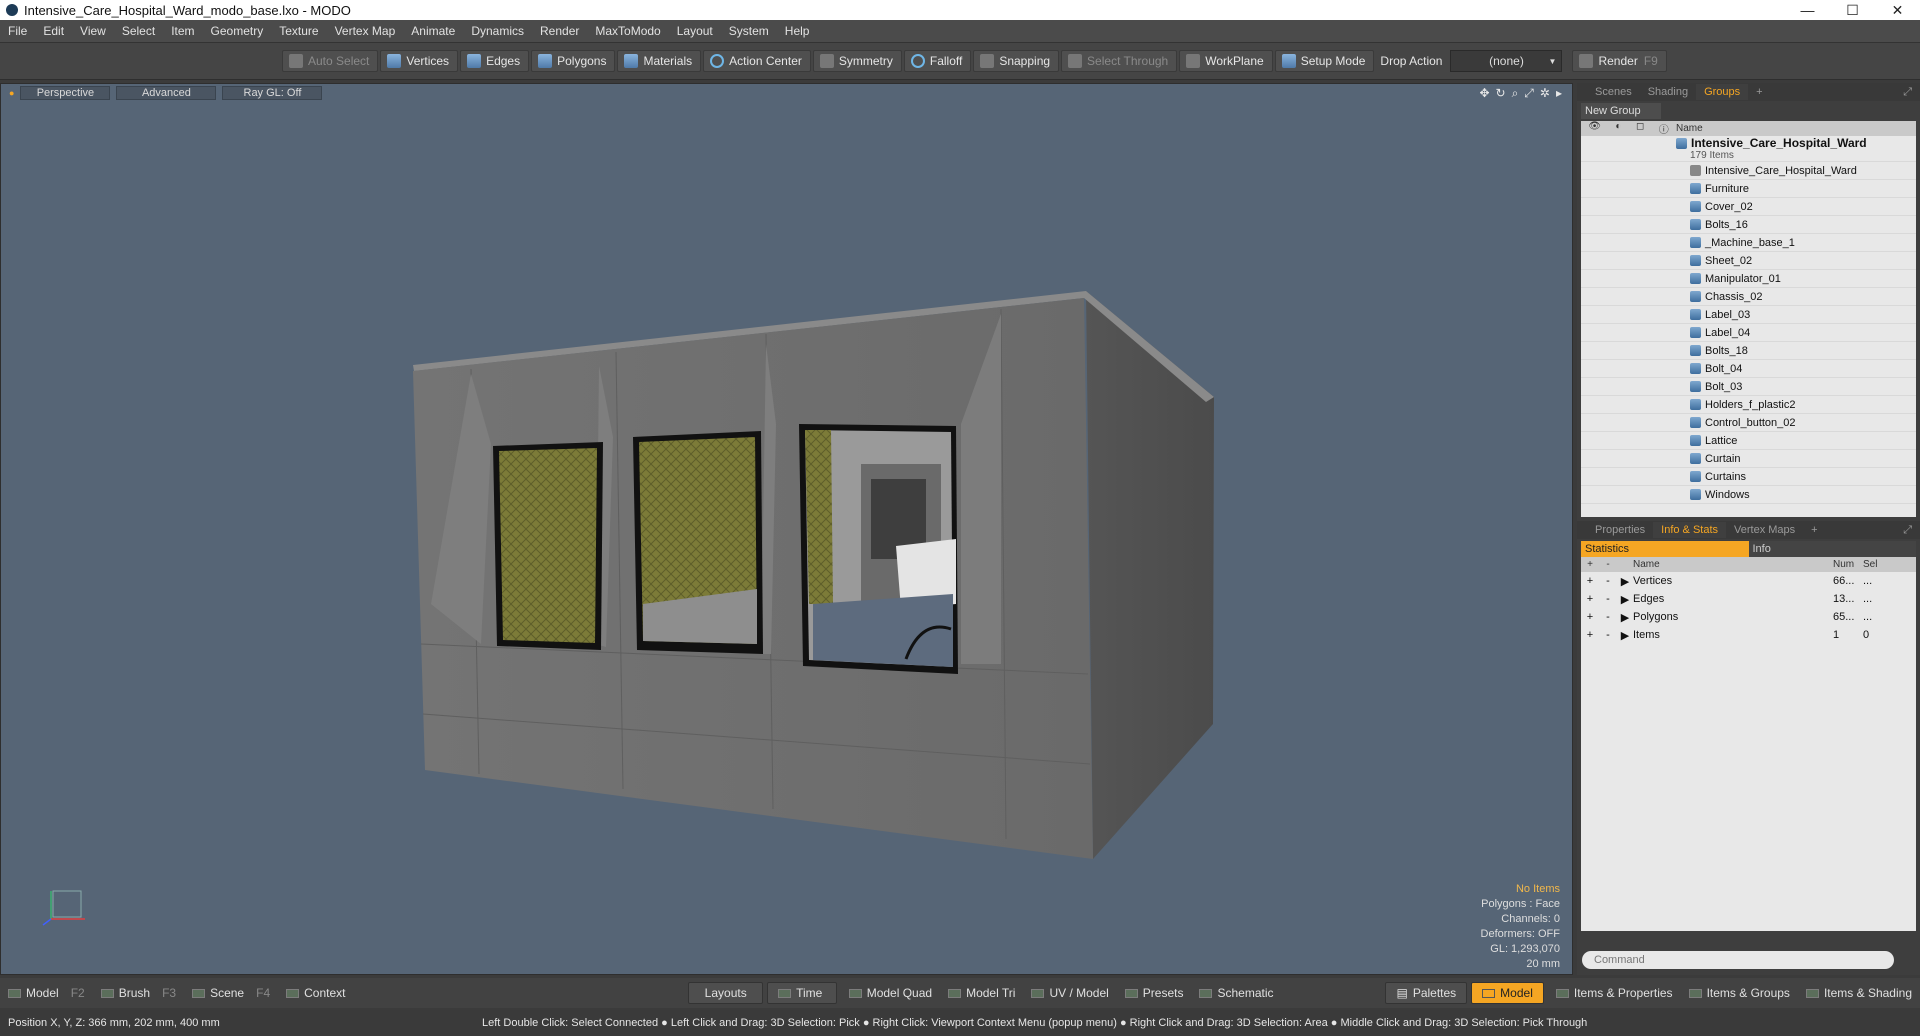 The image size is (1920, 1036). Describe the element at coordinates (1748, 441) in the screenshot. I see `tree-item: Lattice` at that location.